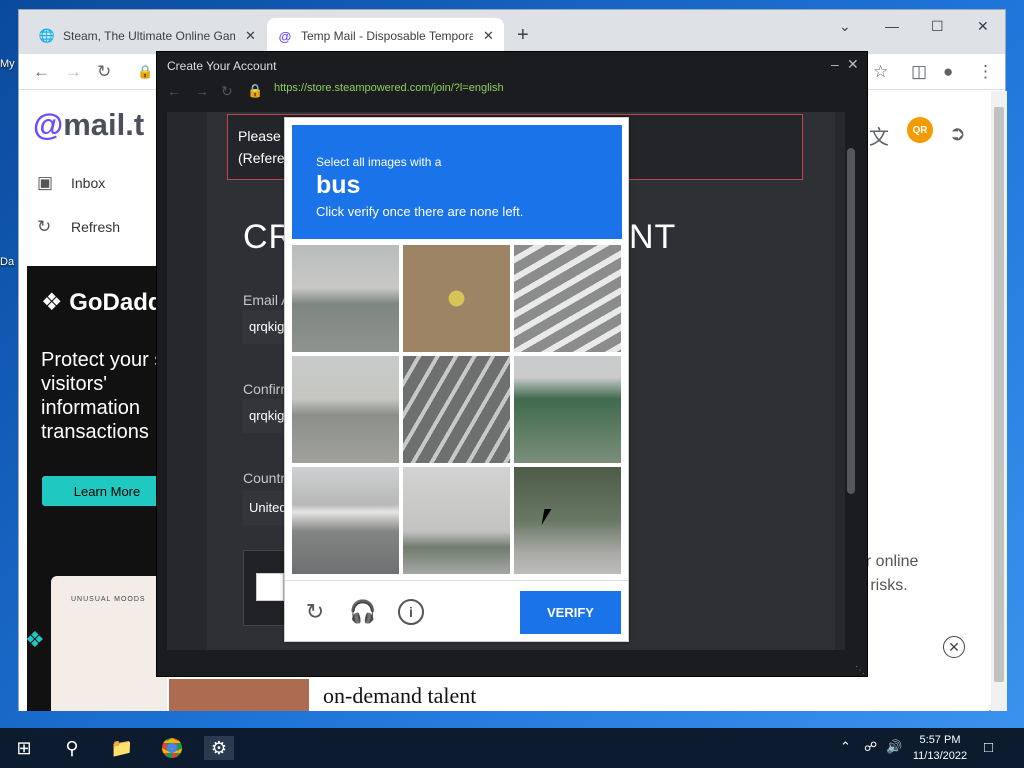  Describe the element at coordinates (400, 695) in the screenshot. I see `ad-headline: on-demand talent` at that location.